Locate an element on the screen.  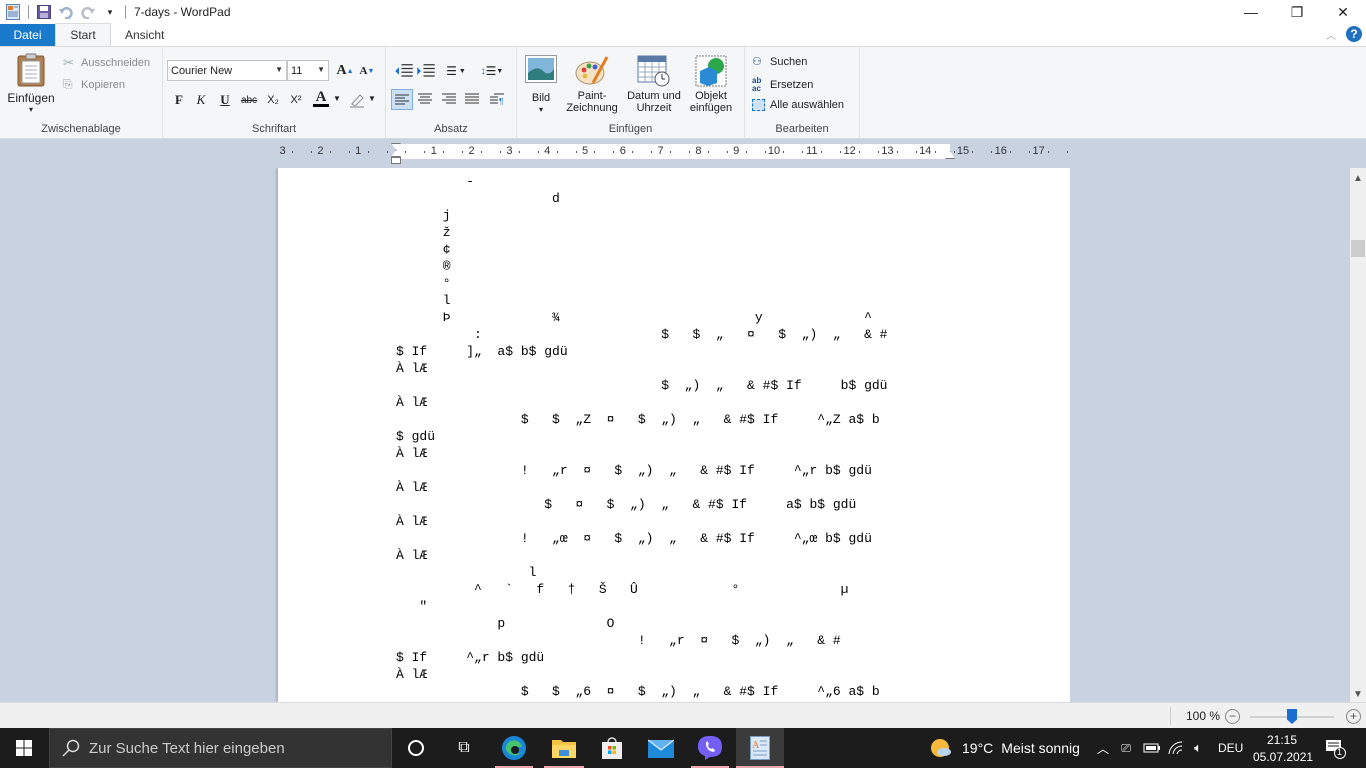
replace-button: ab ac Ersetzen is located at coordinates (782, 85).